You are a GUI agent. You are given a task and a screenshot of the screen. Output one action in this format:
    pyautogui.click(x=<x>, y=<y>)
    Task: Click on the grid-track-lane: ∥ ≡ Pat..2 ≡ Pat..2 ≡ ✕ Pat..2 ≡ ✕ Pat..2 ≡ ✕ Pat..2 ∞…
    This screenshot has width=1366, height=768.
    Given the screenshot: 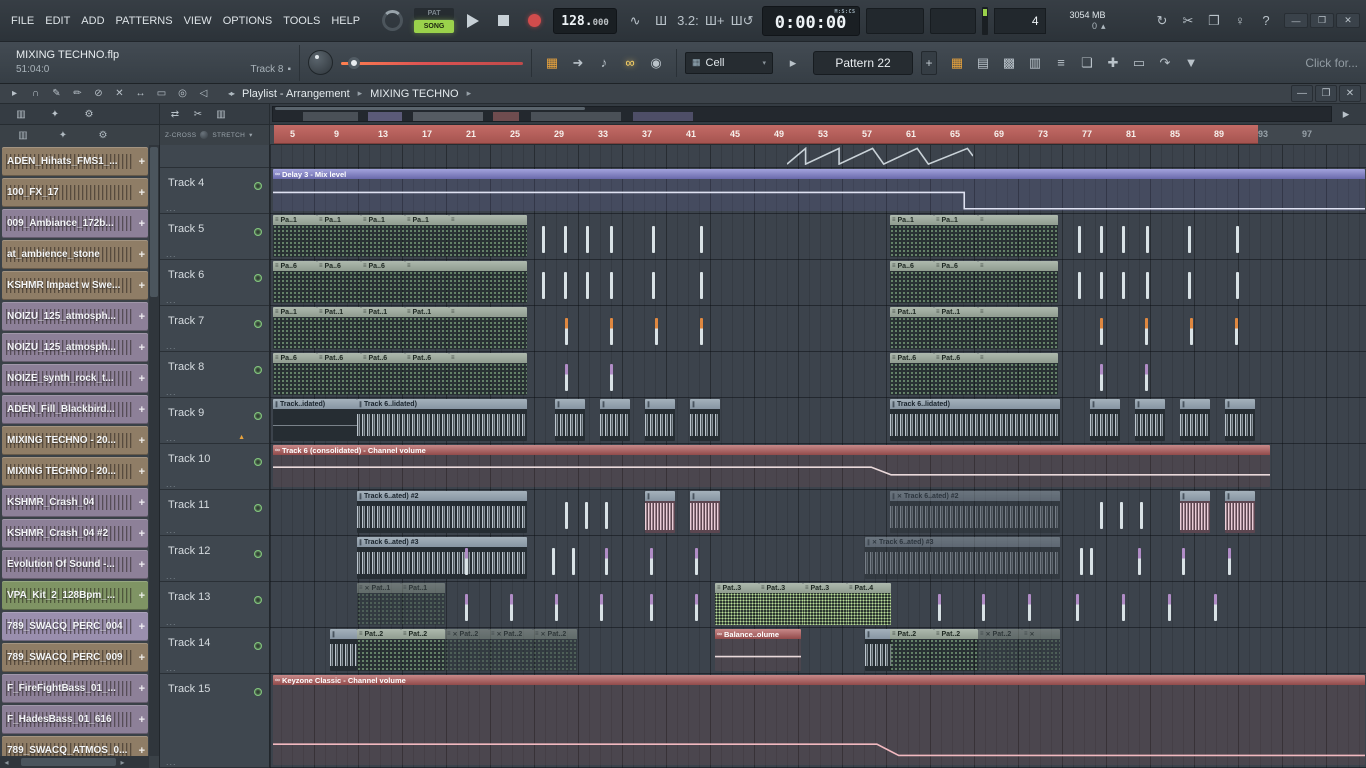 What is the action you would take?
    pyautogui.click(x=818, y=651)
    